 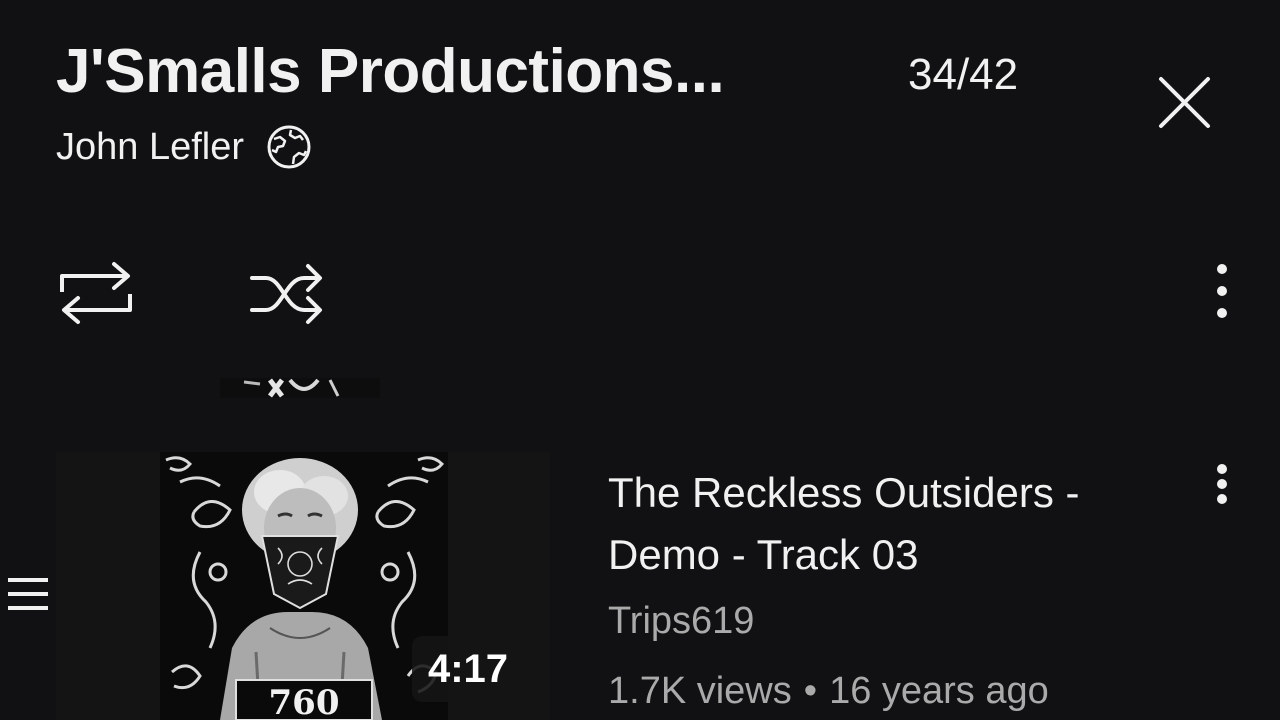 What do you see at coordinates (304, 701) in the screenshot?
I see `thumbnail-badge-text: 760` at bounding box center [304, 701].